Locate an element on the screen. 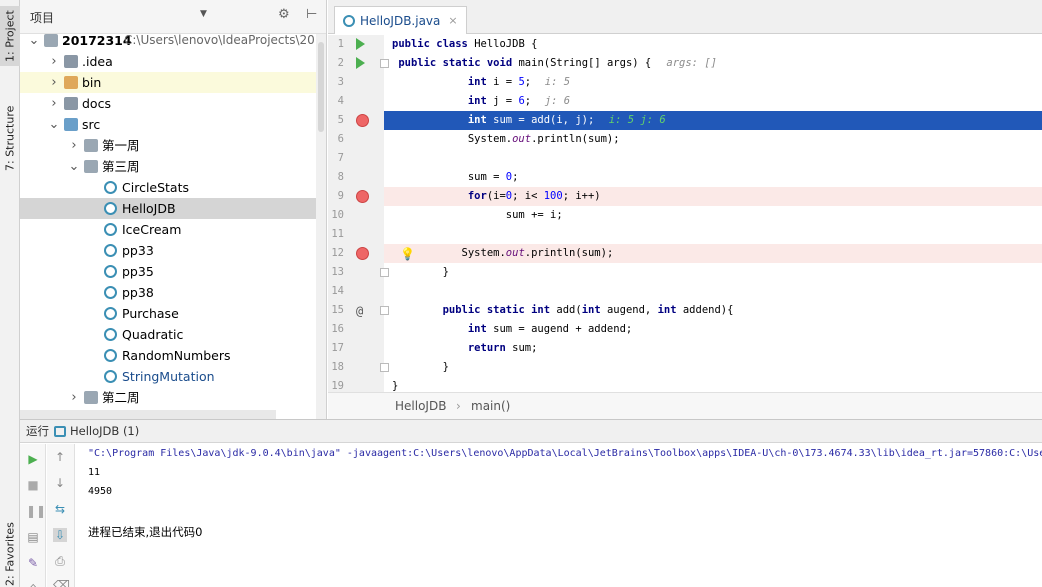 The width and height of the screenshot is (1042, 587). tree-scrollbar is located at coordinates (321, 226).